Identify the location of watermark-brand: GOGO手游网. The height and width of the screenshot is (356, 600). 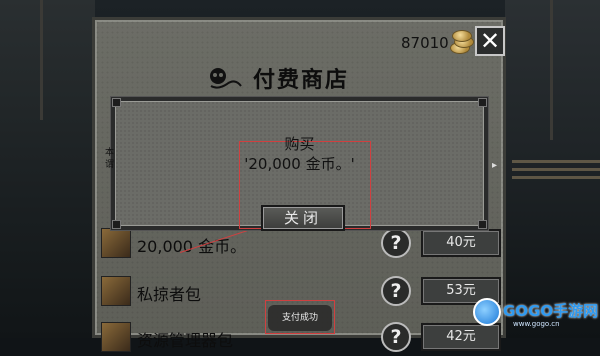
(551, 311).